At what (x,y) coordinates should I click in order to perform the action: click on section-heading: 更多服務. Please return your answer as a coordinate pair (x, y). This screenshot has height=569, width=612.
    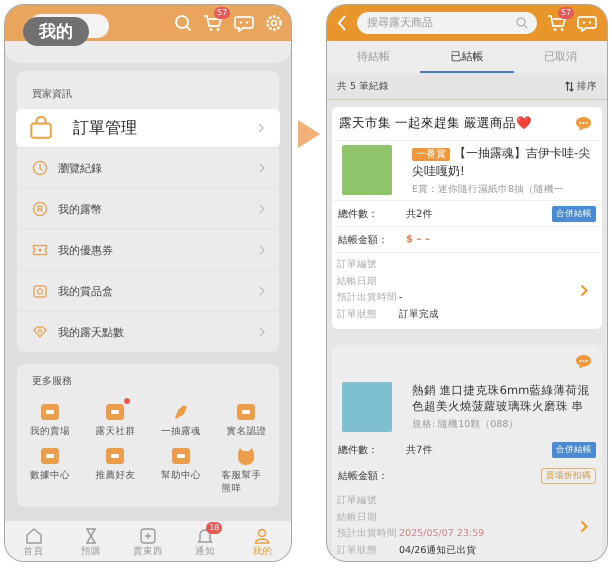
    Looking at the image, I should click on (52, 382).